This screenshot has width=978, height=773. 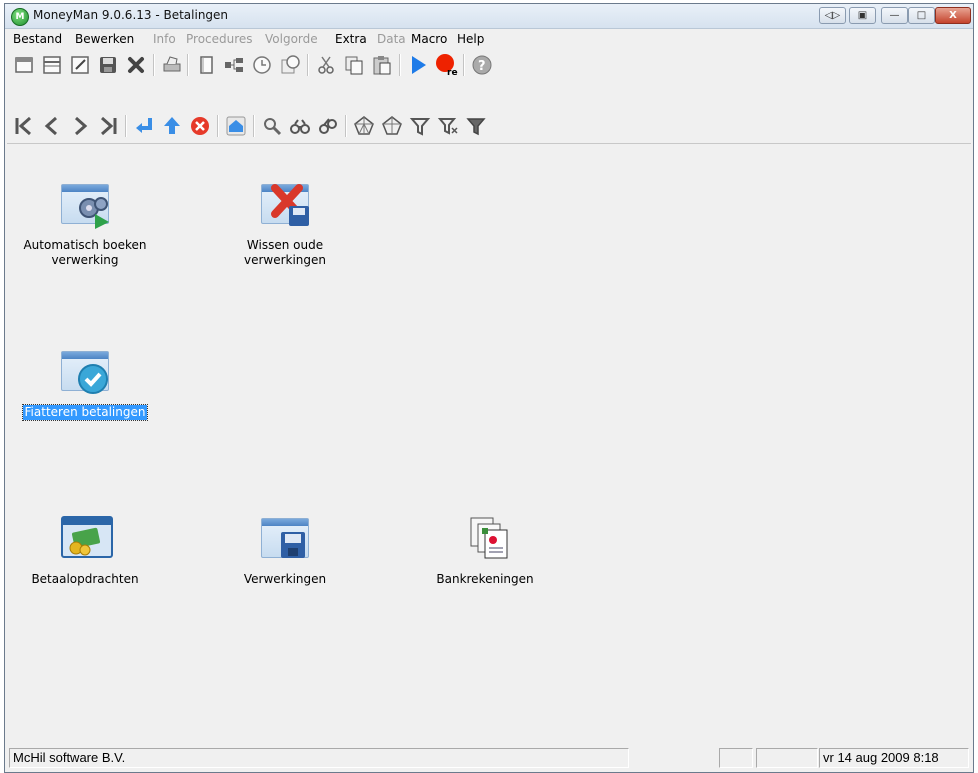 What do you see at coordinates (470, 39) in the screenshot?
I see `menu-help: Help` at bounding box center [470, 39].